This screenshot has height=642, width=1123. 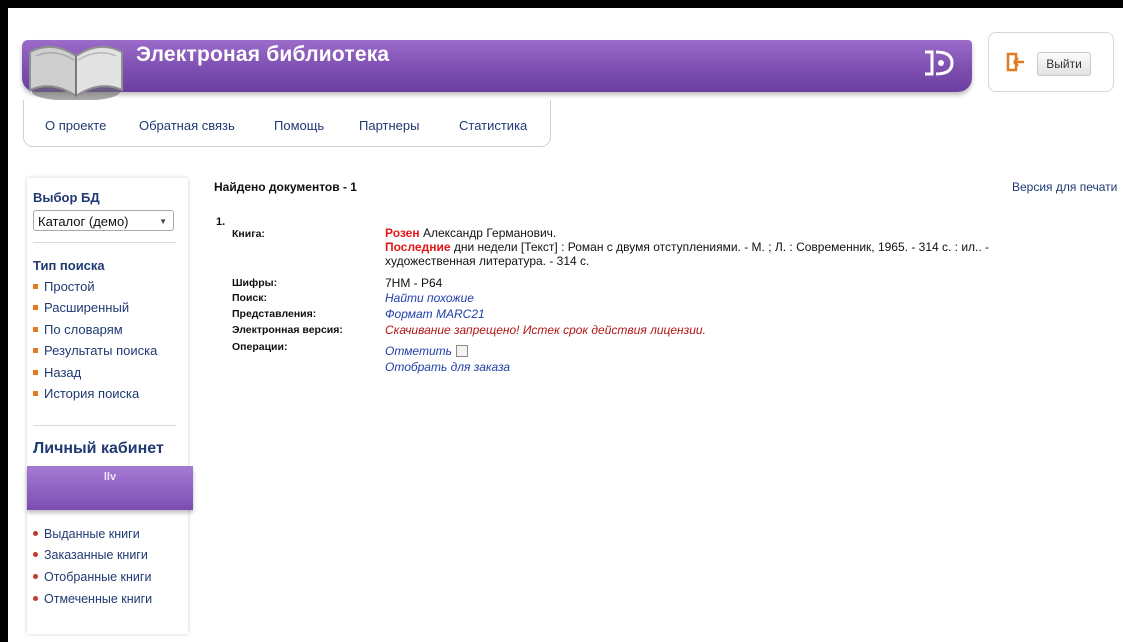 I want to click on field-label-electronic: Электронная версия:, so click(x=287, y=330).